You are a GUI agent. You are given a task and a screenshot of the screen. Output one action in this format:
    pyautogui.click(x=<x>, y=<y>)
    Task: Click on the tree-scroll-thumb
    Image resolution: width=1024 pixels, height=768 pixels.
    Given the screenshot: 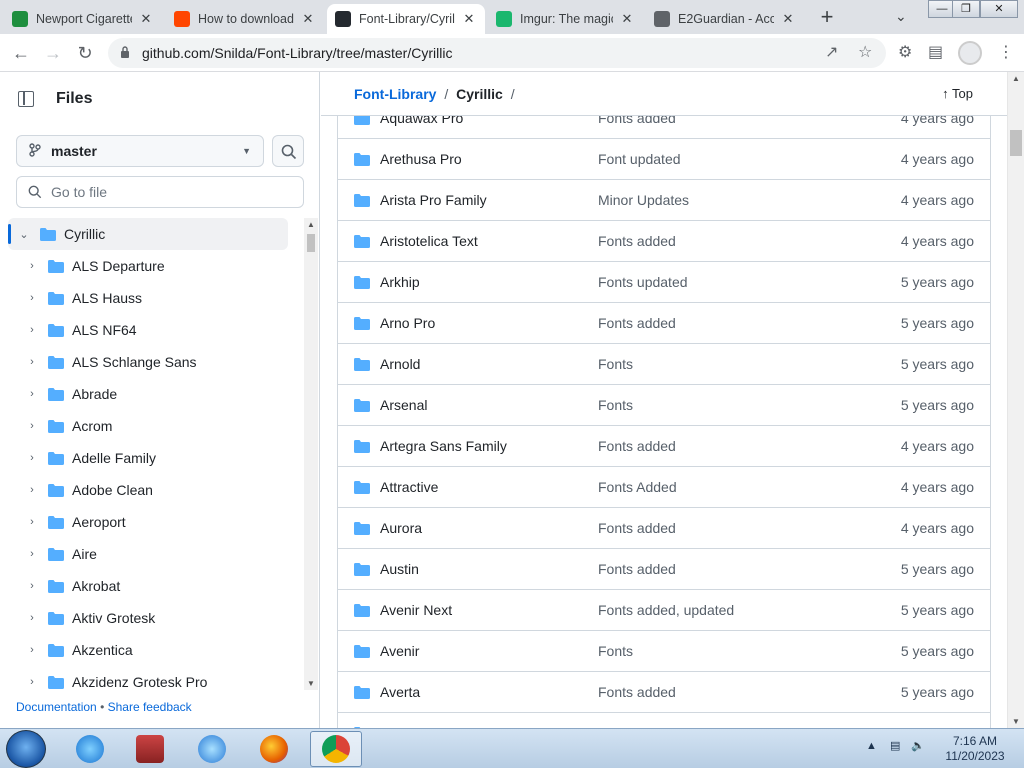 What is the action you would take?
    pyautogui.click(x=311, y=243)
    